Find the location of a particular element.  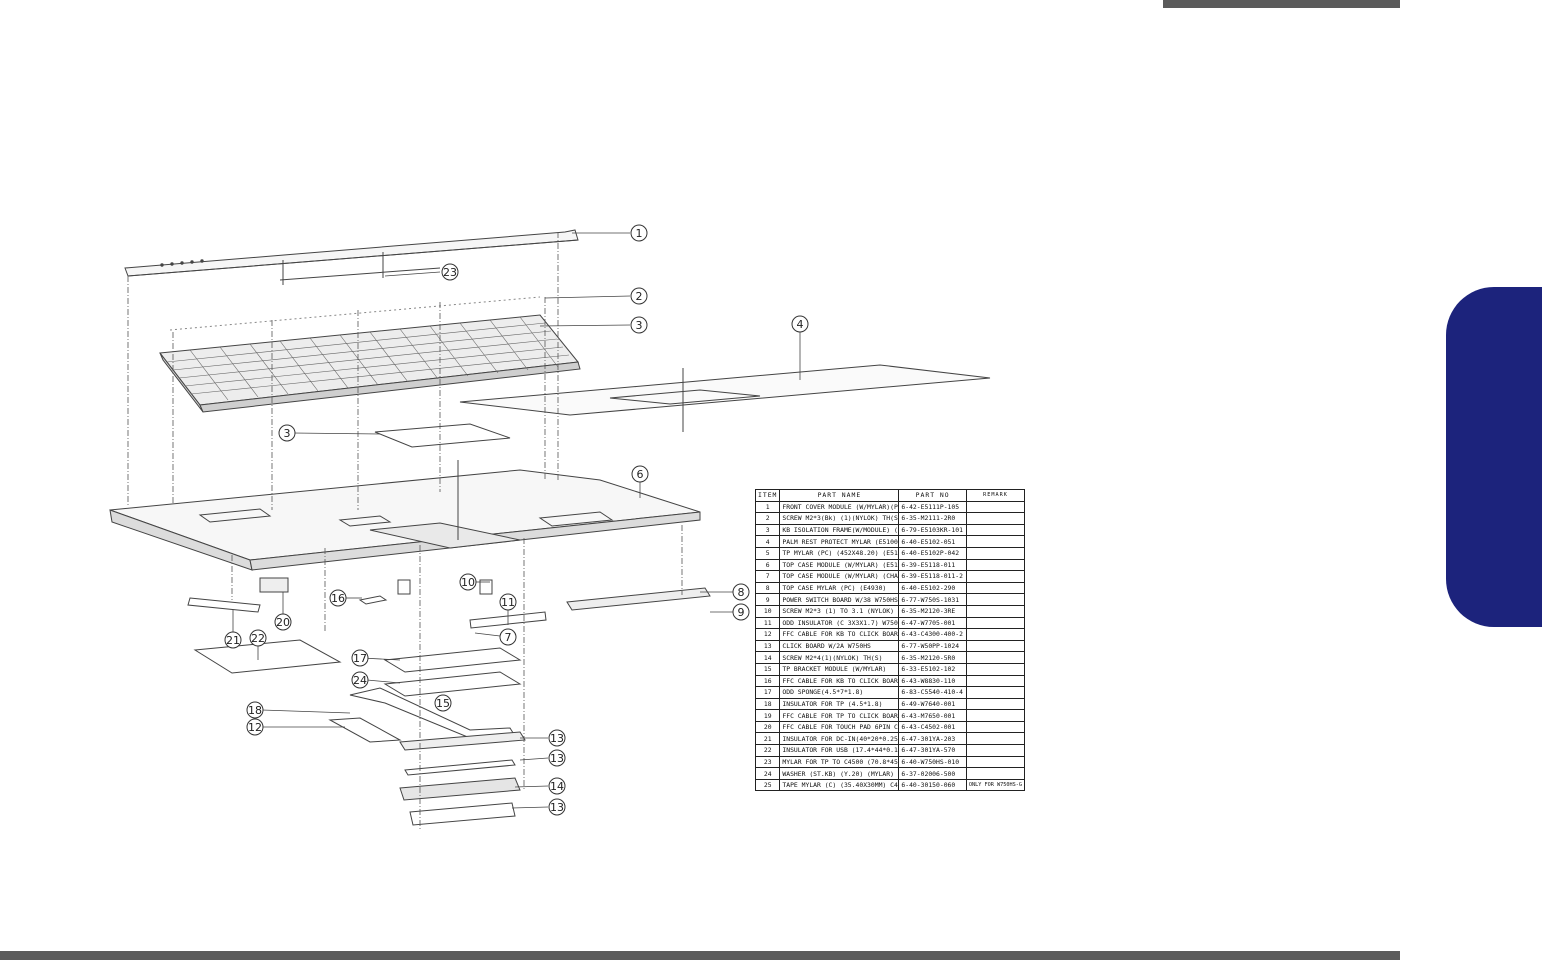

svg-text: 23 is located at coordinates (450, 272).